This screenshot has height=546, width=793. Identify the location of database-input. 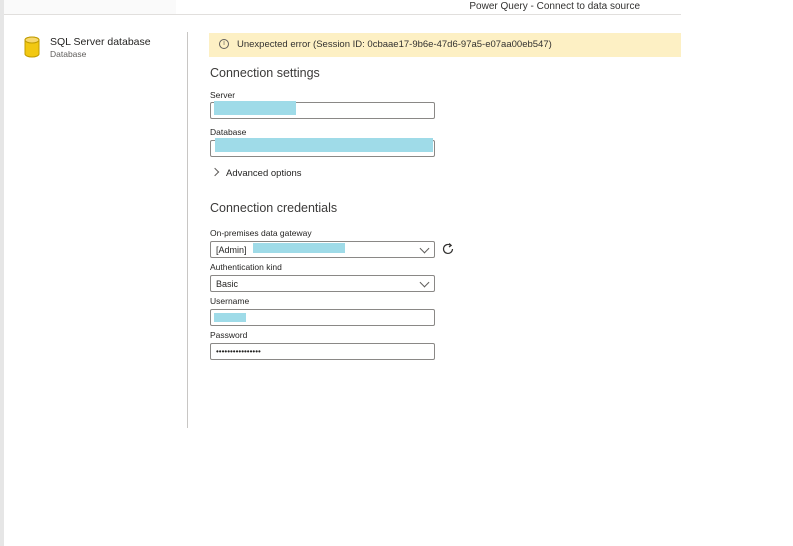
(322, 147).